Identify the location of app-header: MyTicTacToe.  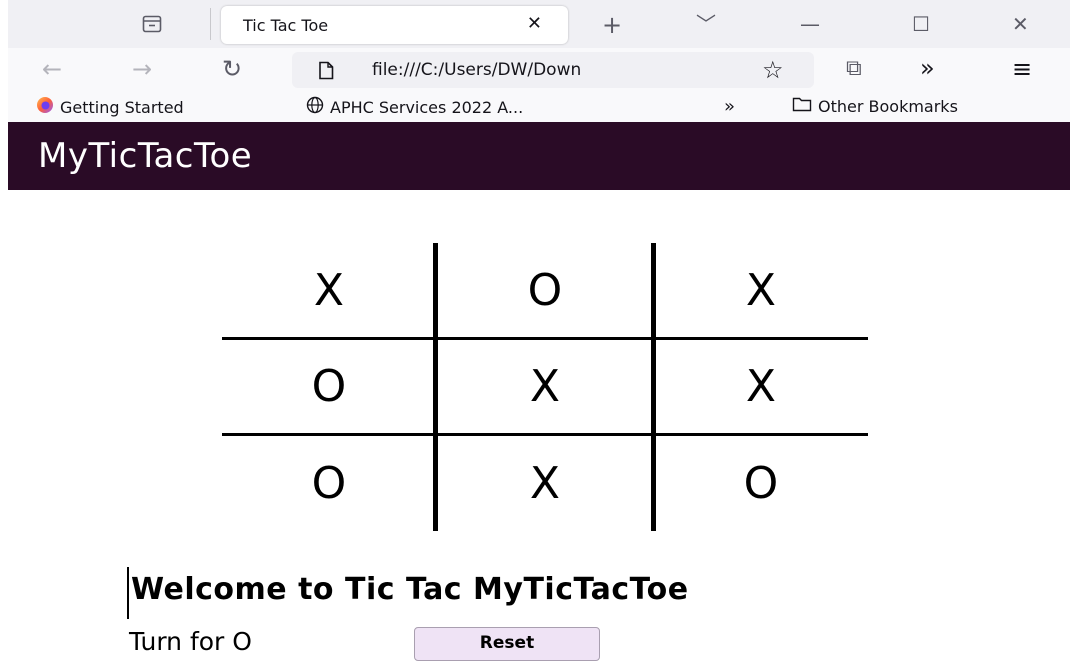
(539, 156).